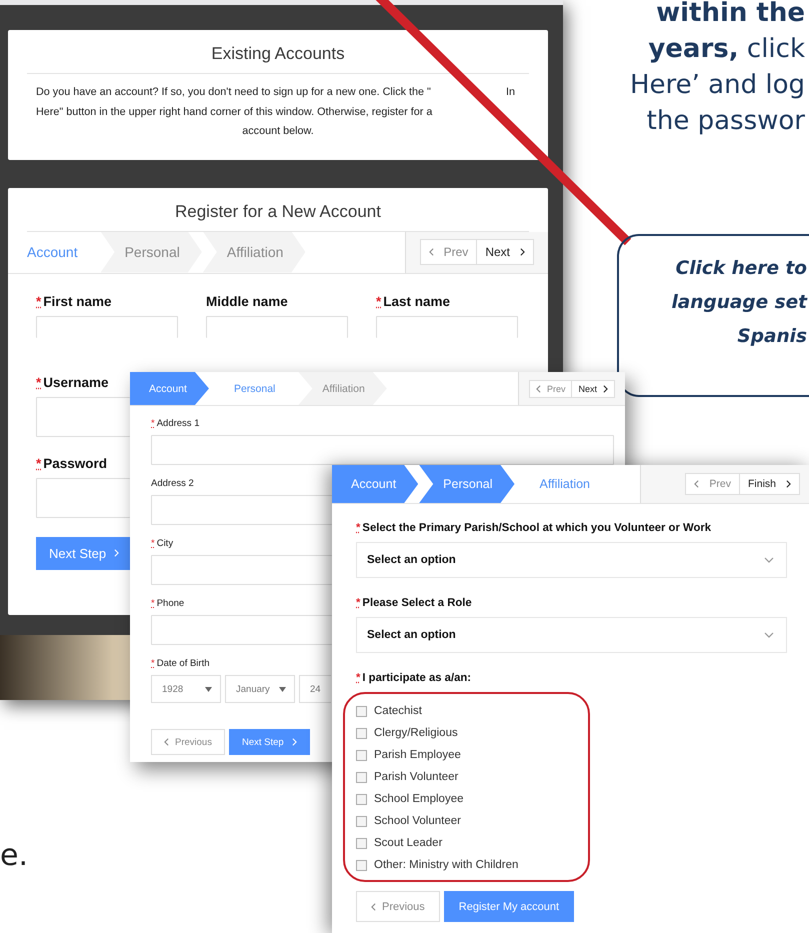  I want to click on callout-text: Spanis, so click(771, 337).